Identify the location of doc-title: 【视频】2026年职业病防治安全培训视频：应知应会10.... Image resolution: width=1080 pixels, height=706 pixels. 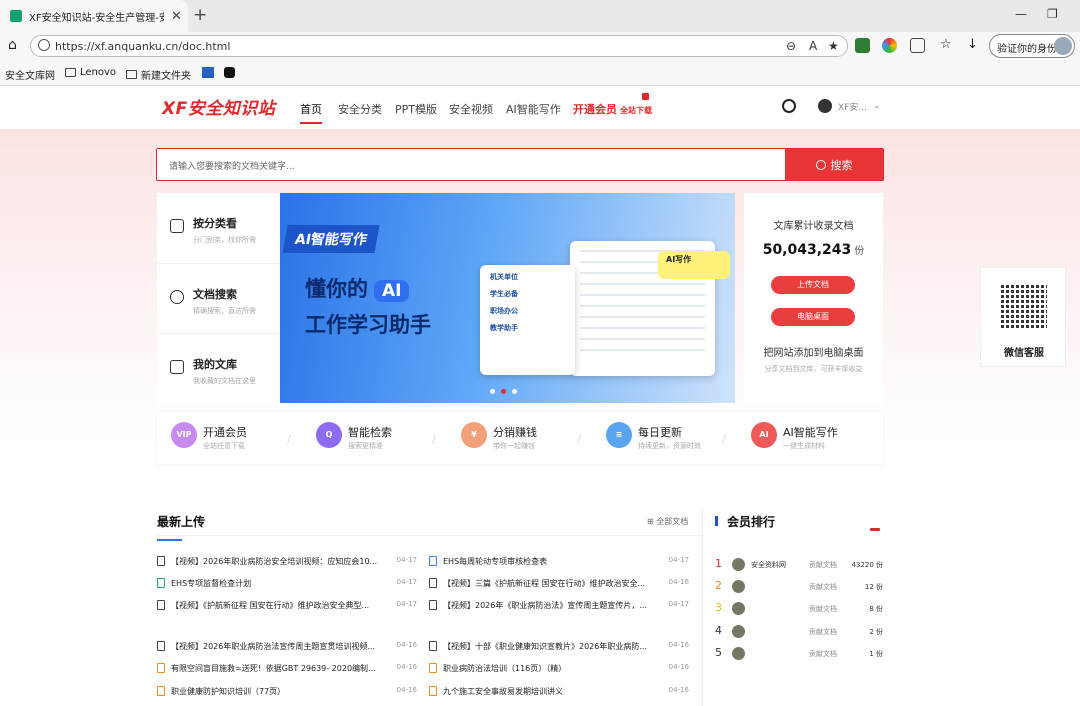
(281, 561).